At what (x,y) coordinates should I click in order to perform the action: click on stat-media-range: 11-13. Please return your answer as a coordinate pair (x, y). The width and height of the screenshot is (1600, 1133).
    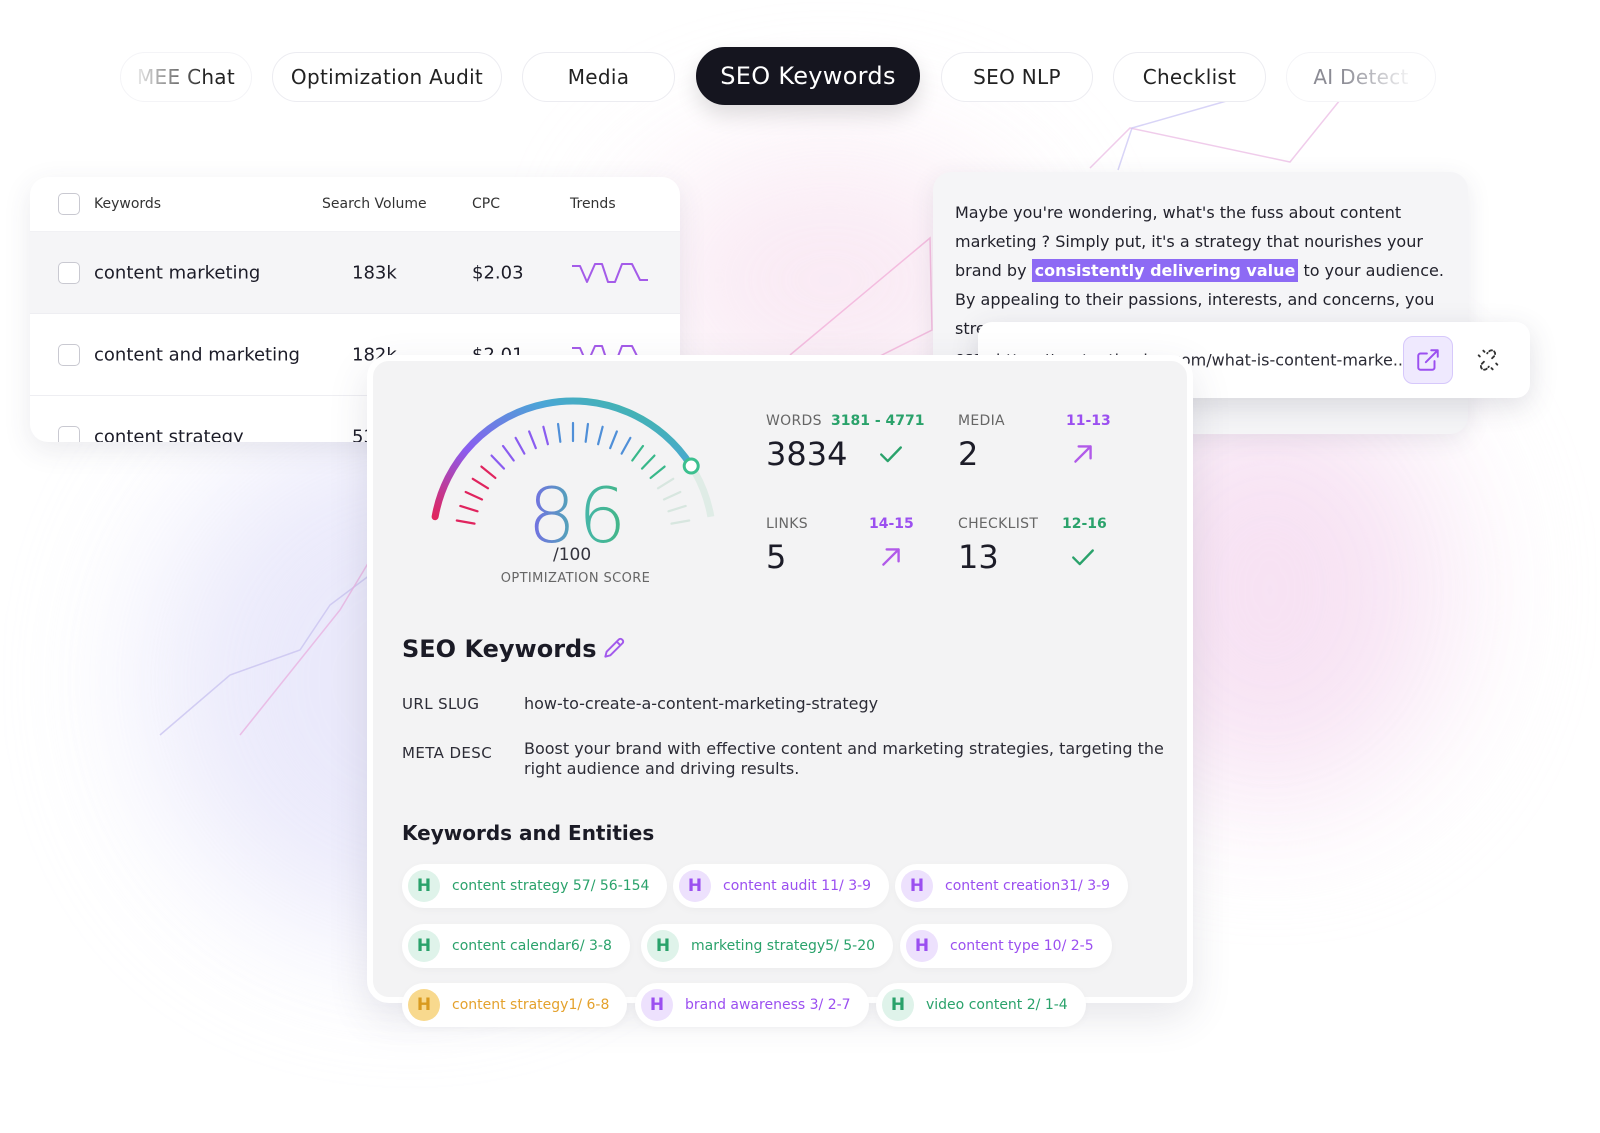
    Looking at the image, I should click on (1088, 421).